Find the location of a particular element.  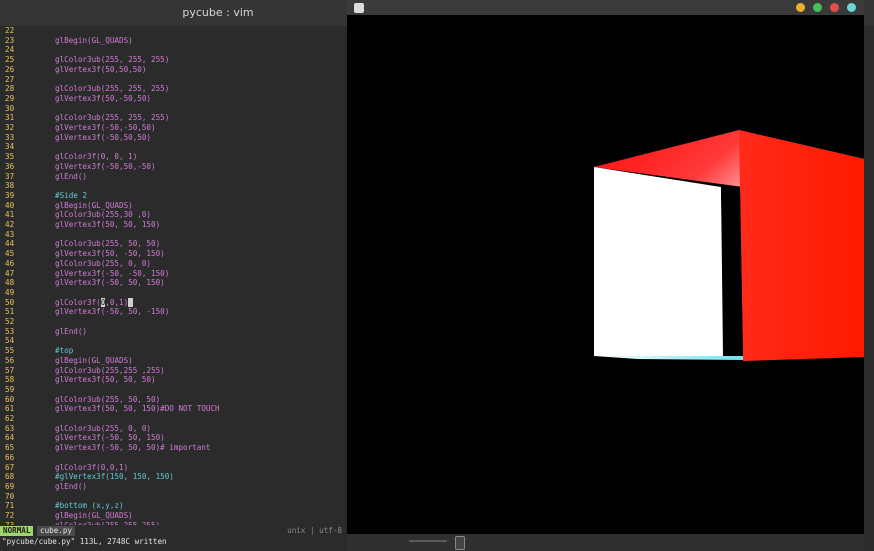

line-number: 37 is located at coordinates (10, 176).